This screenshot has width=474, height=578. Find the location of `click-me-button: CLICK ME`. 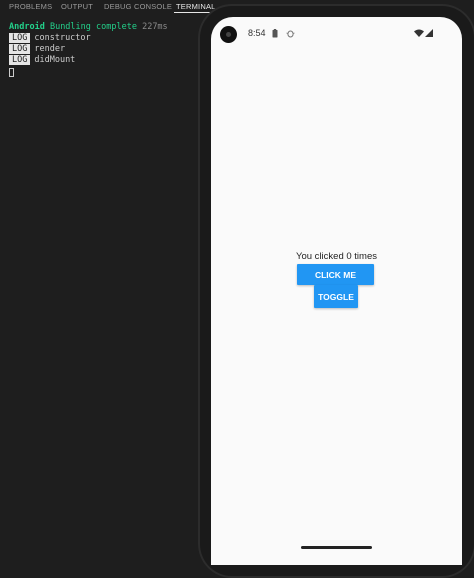

click-me-button: CLICK ME is located at coordinates (335, 274).